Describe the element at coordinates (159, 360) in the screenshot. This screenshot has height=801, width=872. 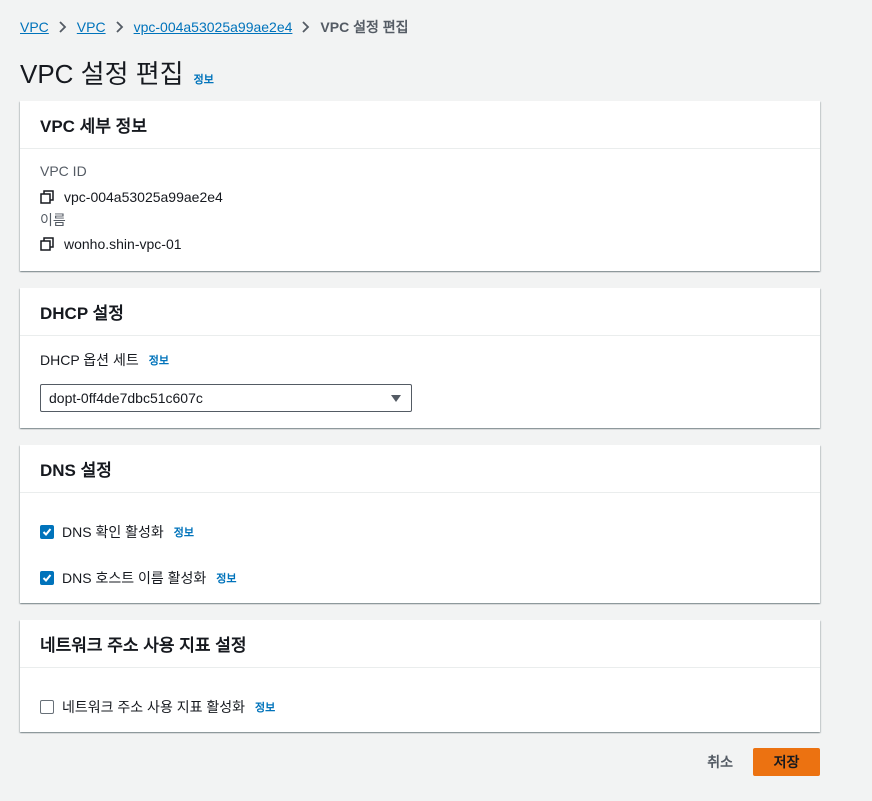
I see `dhcp-info-link: 정보` at that location.